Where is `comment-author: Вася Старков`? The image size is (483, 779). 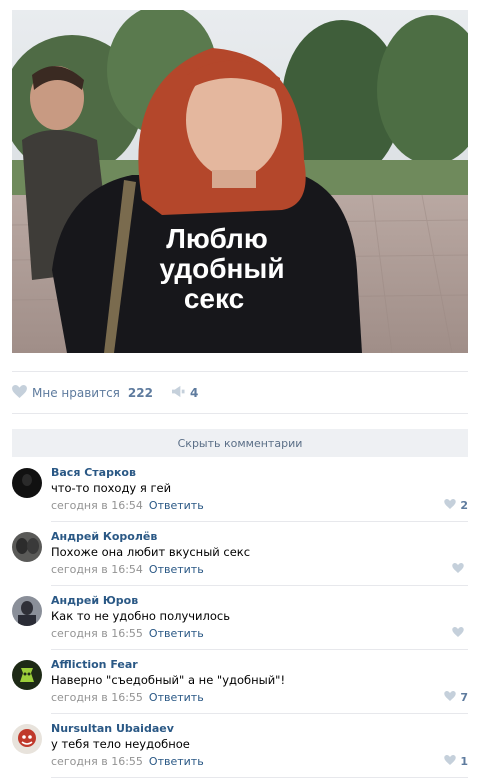
comment-author: Вася Старков is located at coordinates (93, 472).